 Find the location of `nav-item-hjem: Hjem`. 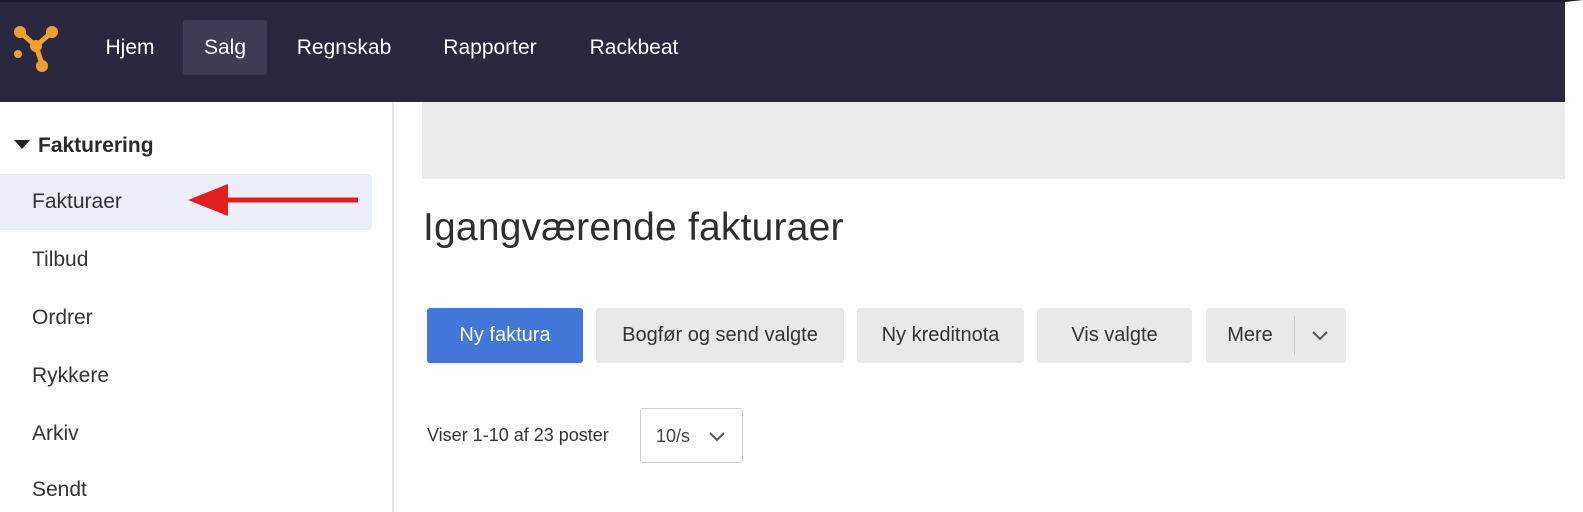

nav-item-hjem: Hjem is located at coordinates (130, 47).